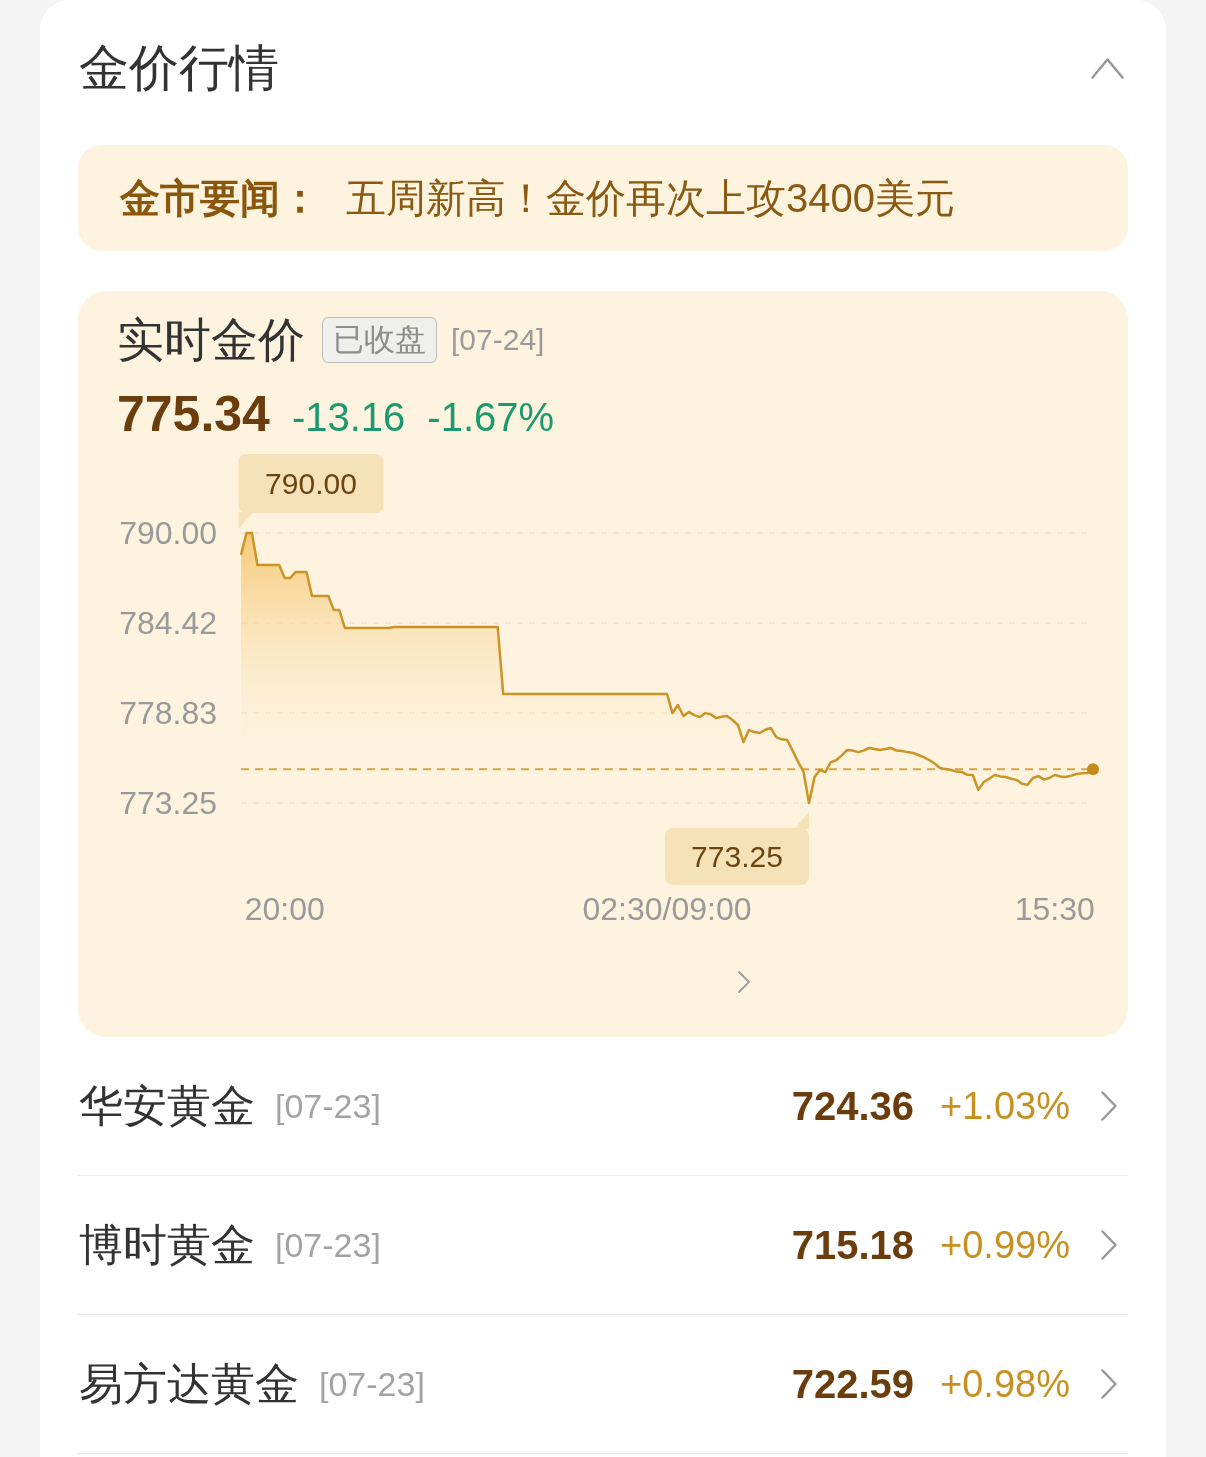  I want to click on fund-change-percent: +0.98%, so click(1005, 1384).